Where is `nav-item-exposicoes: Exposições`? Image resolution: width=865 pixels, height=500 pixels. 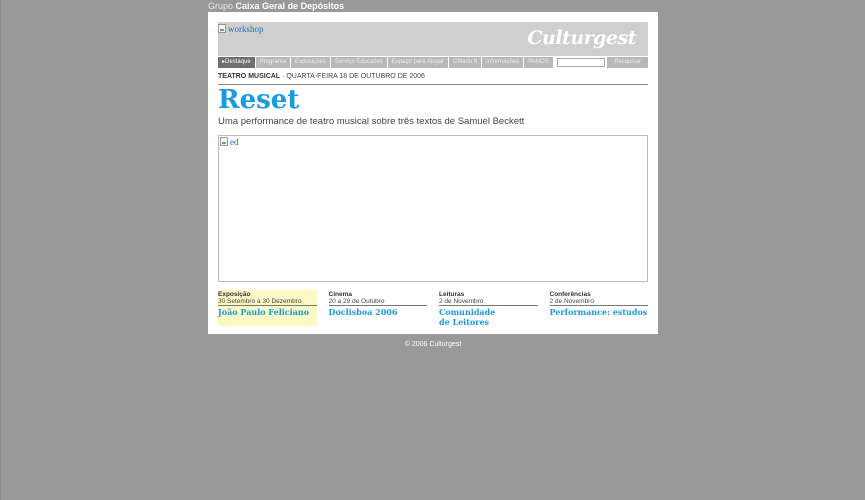
nav-item-exposicoes: Exposições is located at coordinates (310, 62).